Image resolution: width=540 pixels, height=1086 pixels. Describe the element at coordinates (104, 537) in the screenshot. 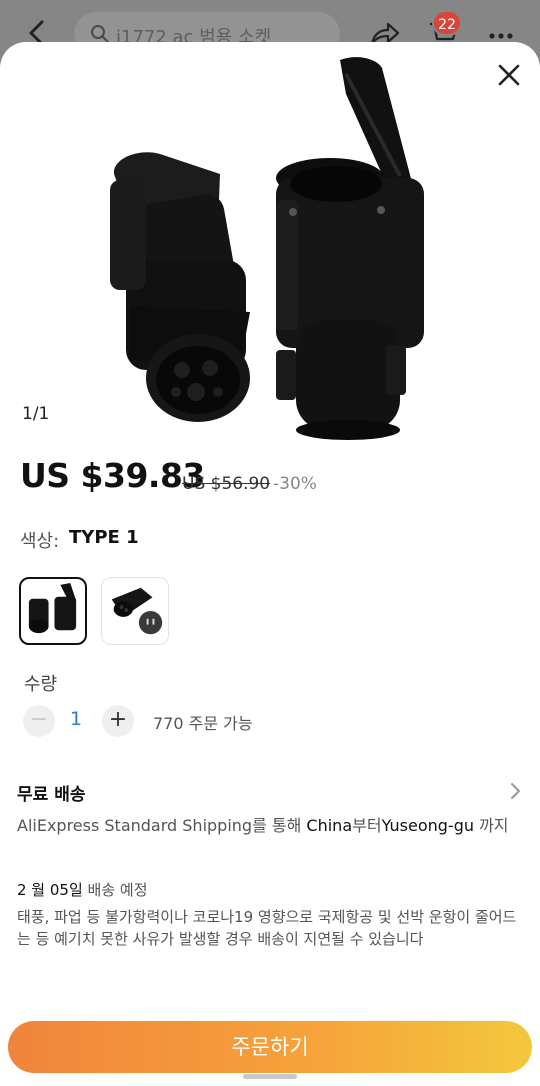

I see `color-value: TYPE 1` at that location.